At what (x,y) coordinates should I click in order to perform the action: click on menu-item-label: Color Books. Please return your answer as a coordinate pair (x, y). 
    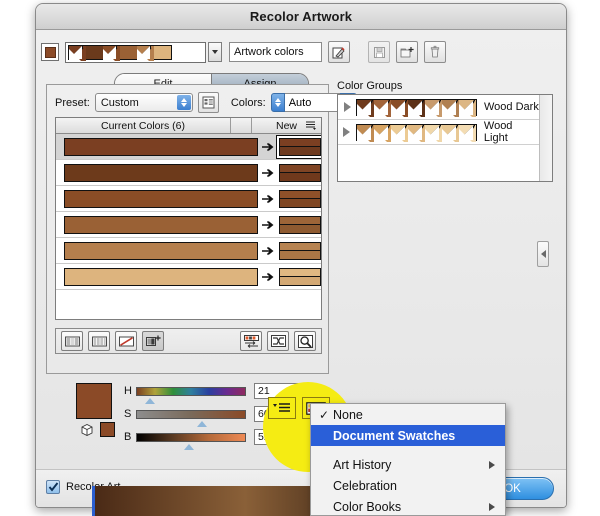
    Looking at the image, I should click on (367, 506).